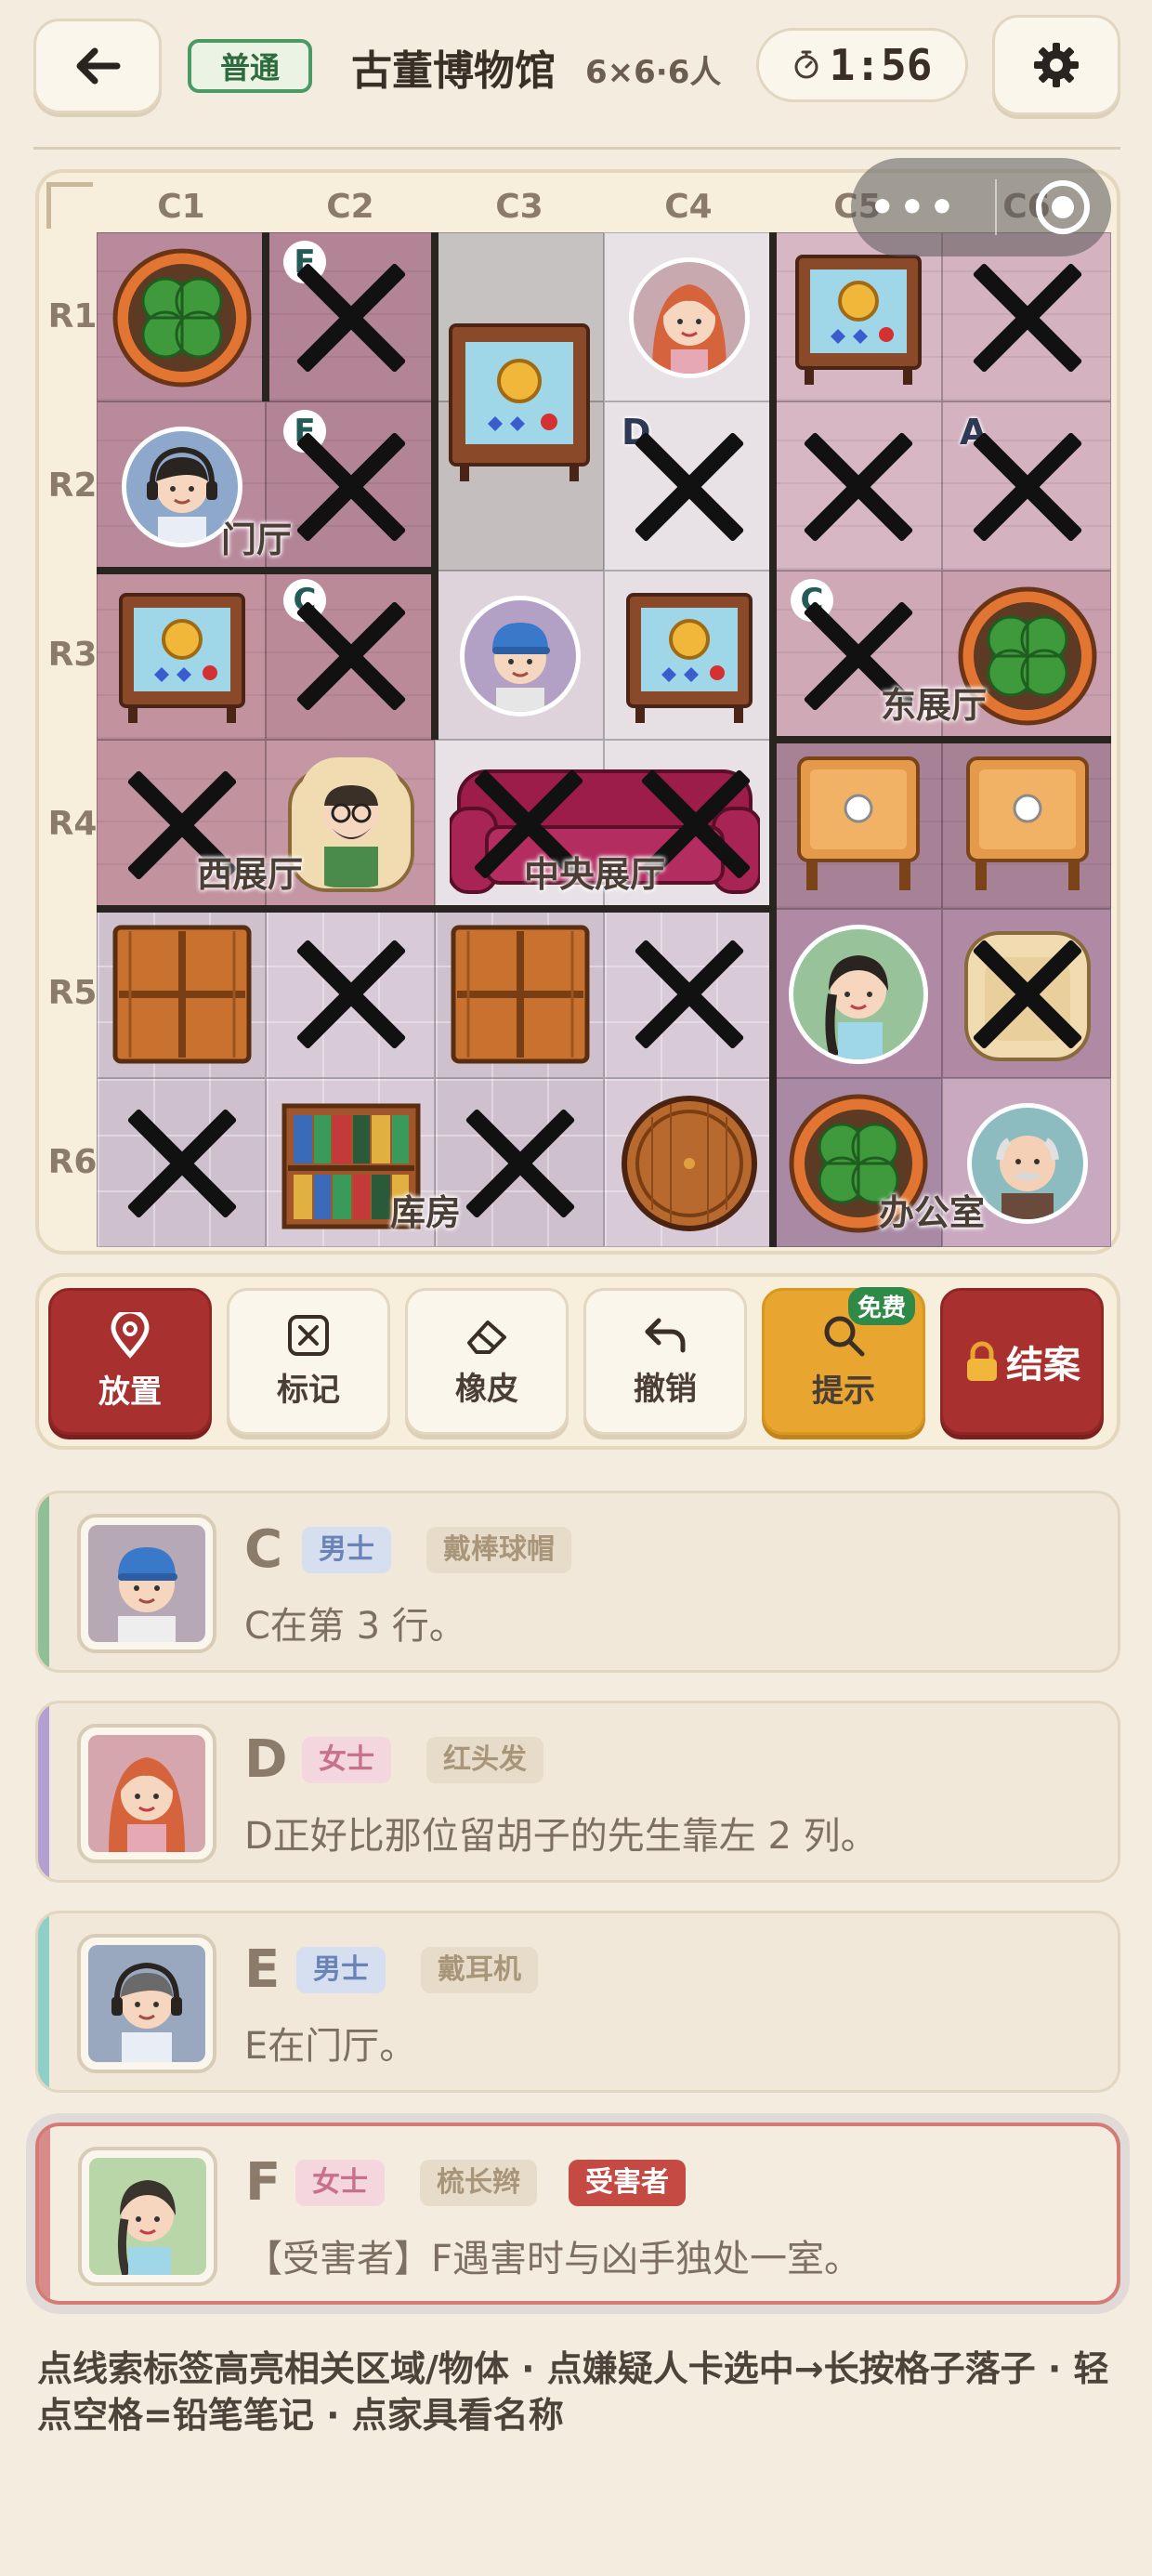 Image resolution: width=1152 pixels, height=2576 pixels. Describe the element at coordinates (250, 874) in the screenshot. I see `room-label-west-hall: 西展厅` at that location.